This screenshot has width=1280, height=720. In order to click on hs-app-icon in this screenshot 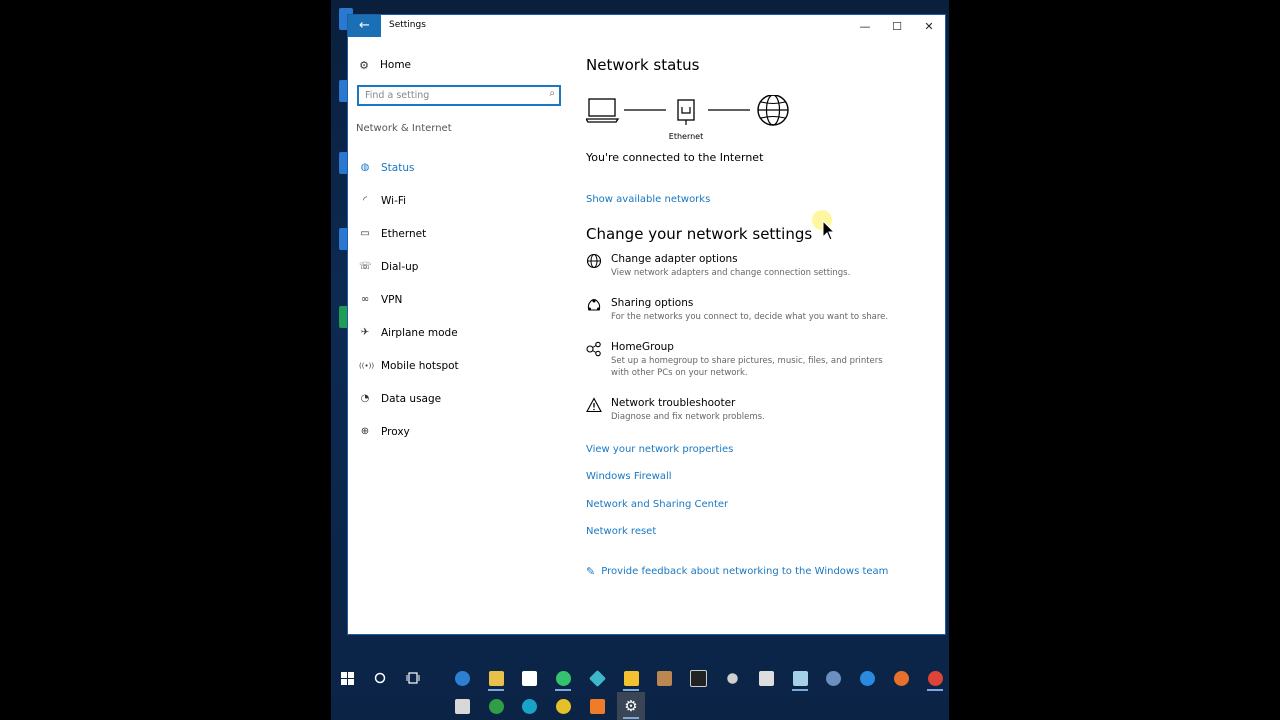, I will do `click(496, 706)`.